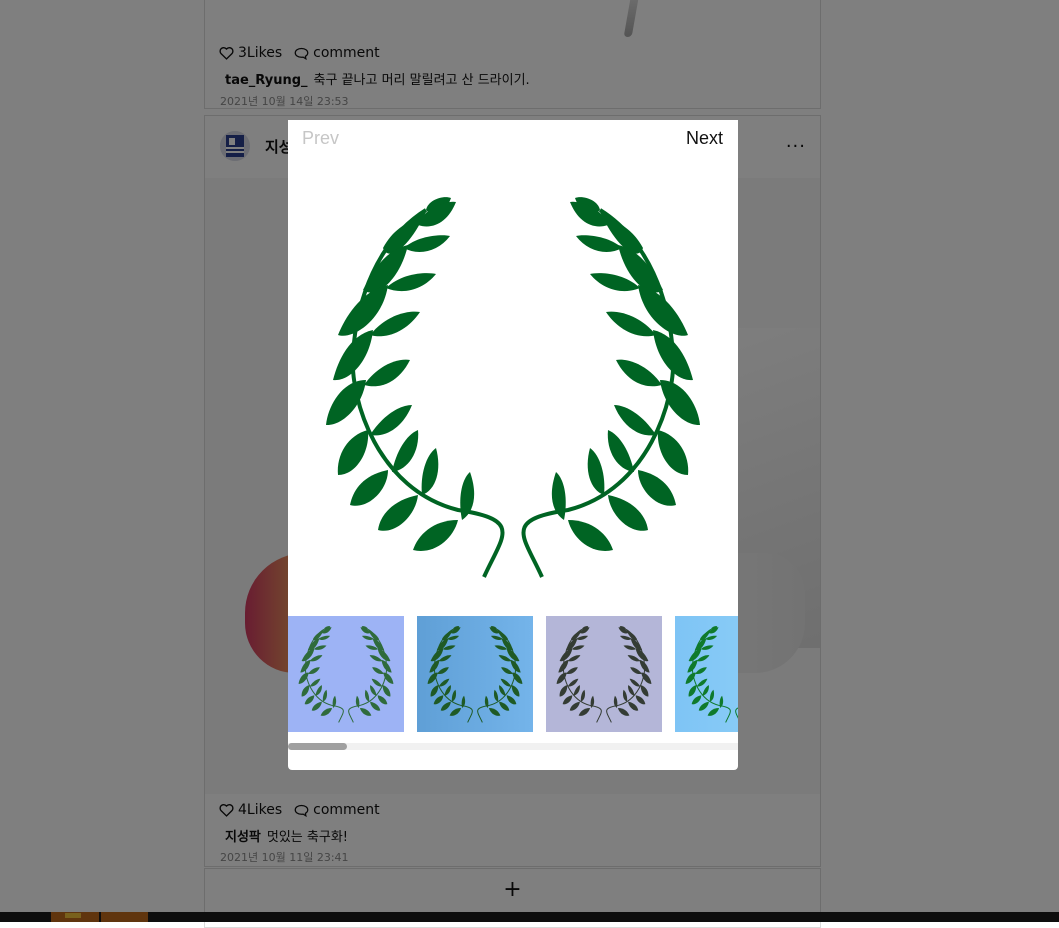 Image resolution: width=1059 pixels, height=928 pixels. What do you see at coordinates (704, 138) in the screenshot?
I see `next-button: Next` at bounding box center [704, 138].